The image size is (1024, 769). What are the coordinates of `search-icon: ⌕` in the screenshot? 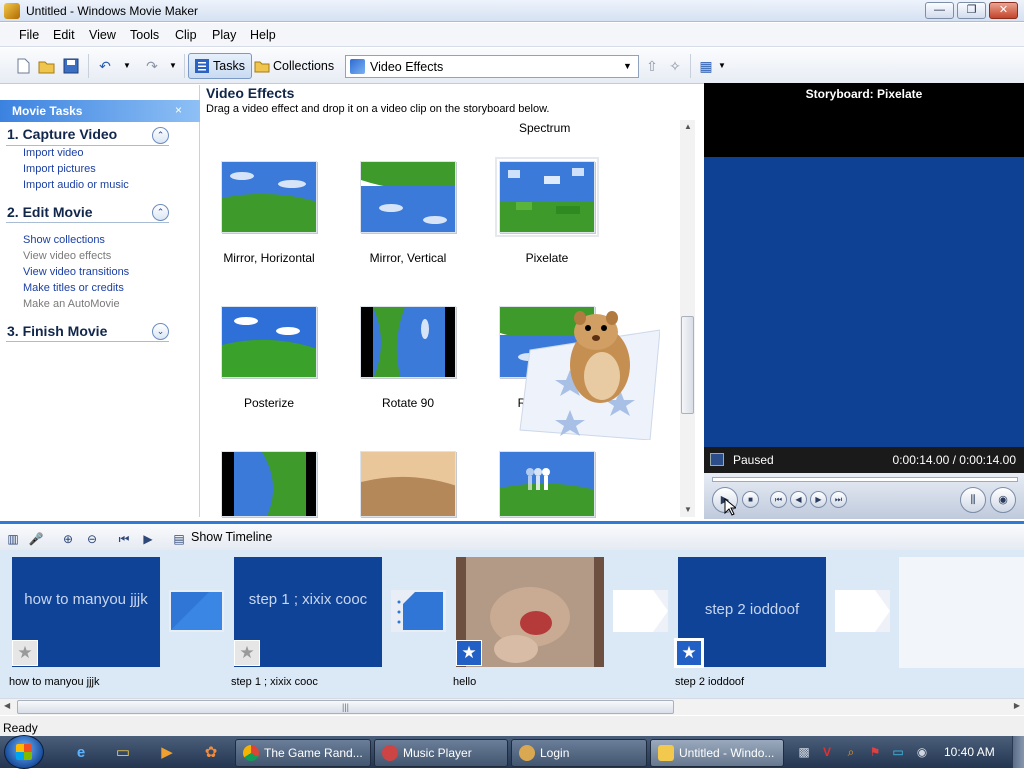 It's located at (851, 752).